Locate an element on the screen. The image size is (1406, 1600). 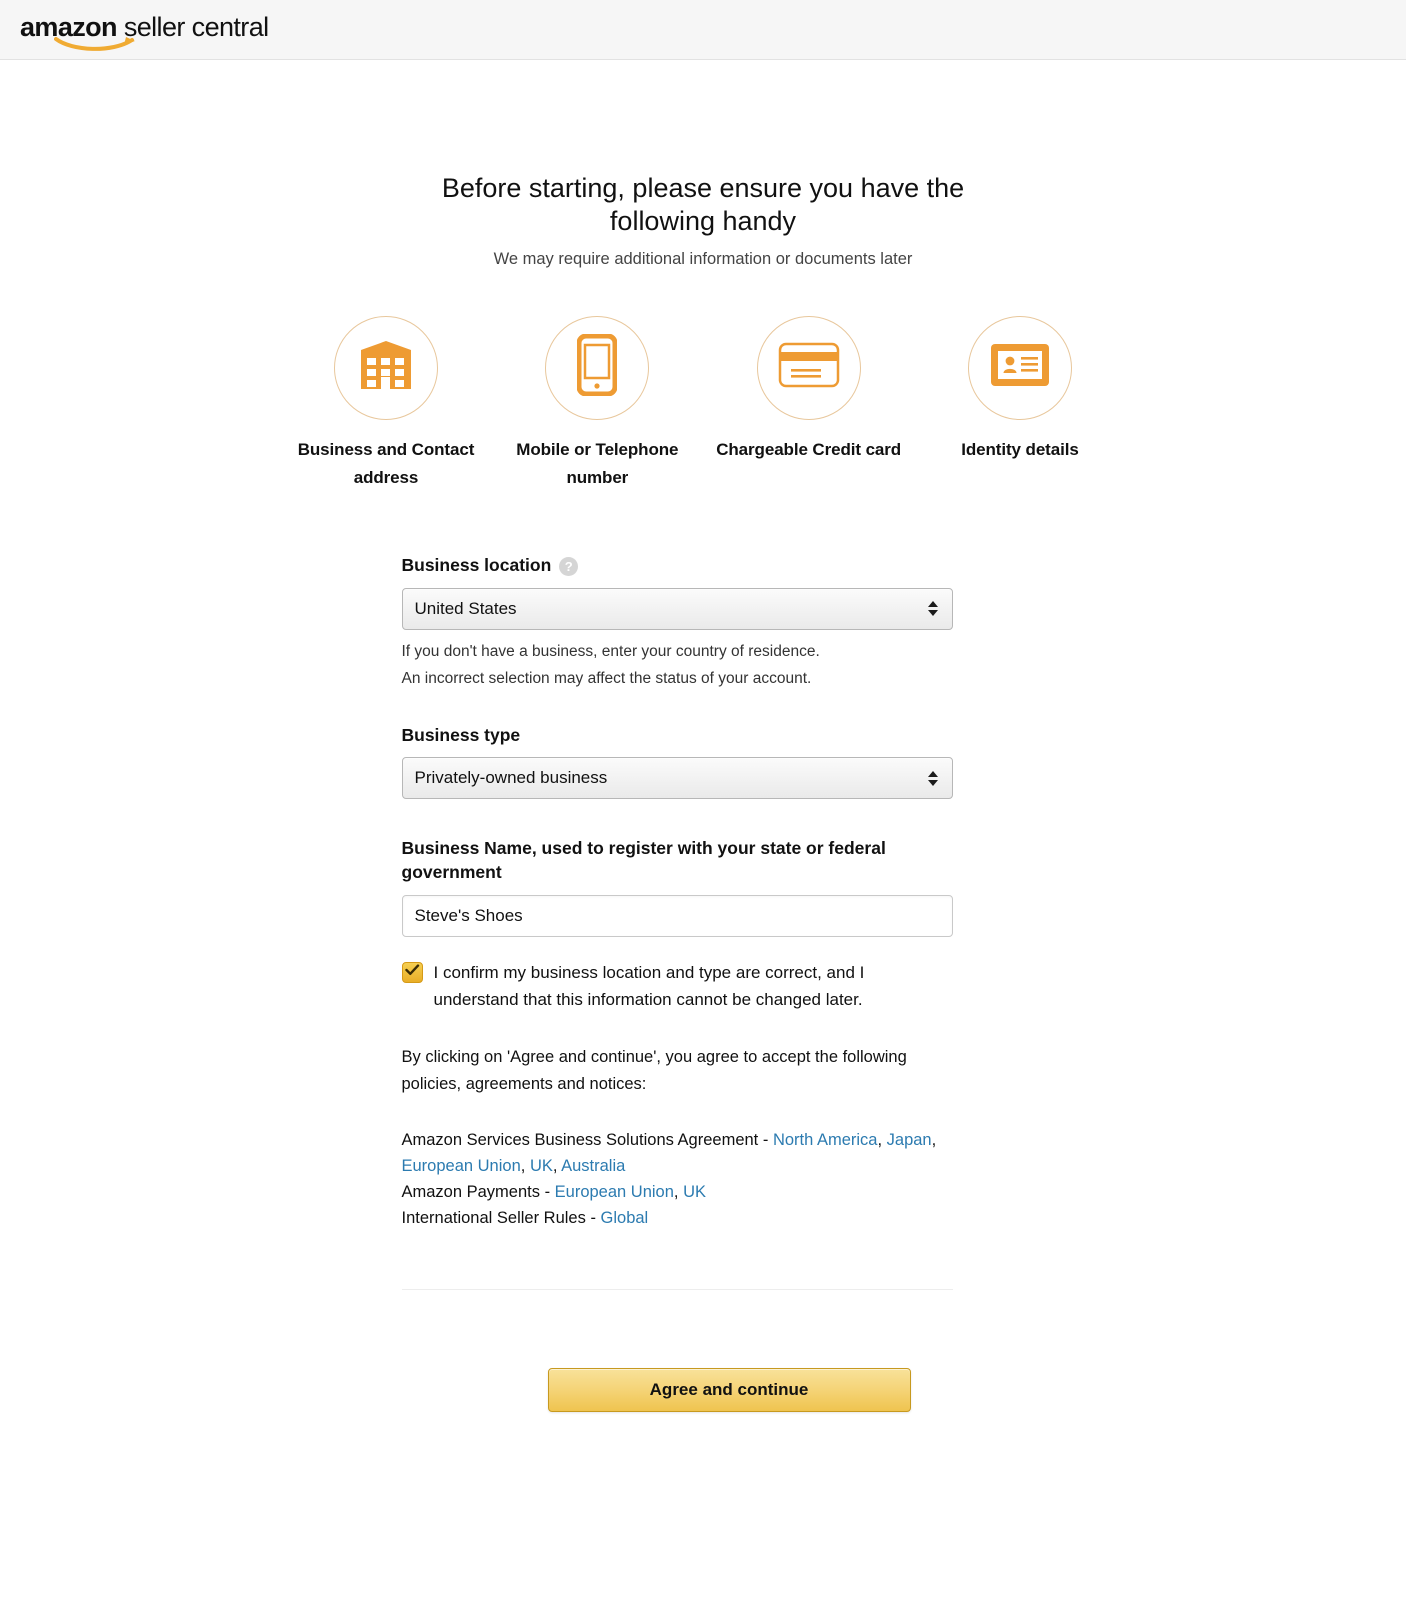
id-card-icon is located at coordinates (1020, 367).